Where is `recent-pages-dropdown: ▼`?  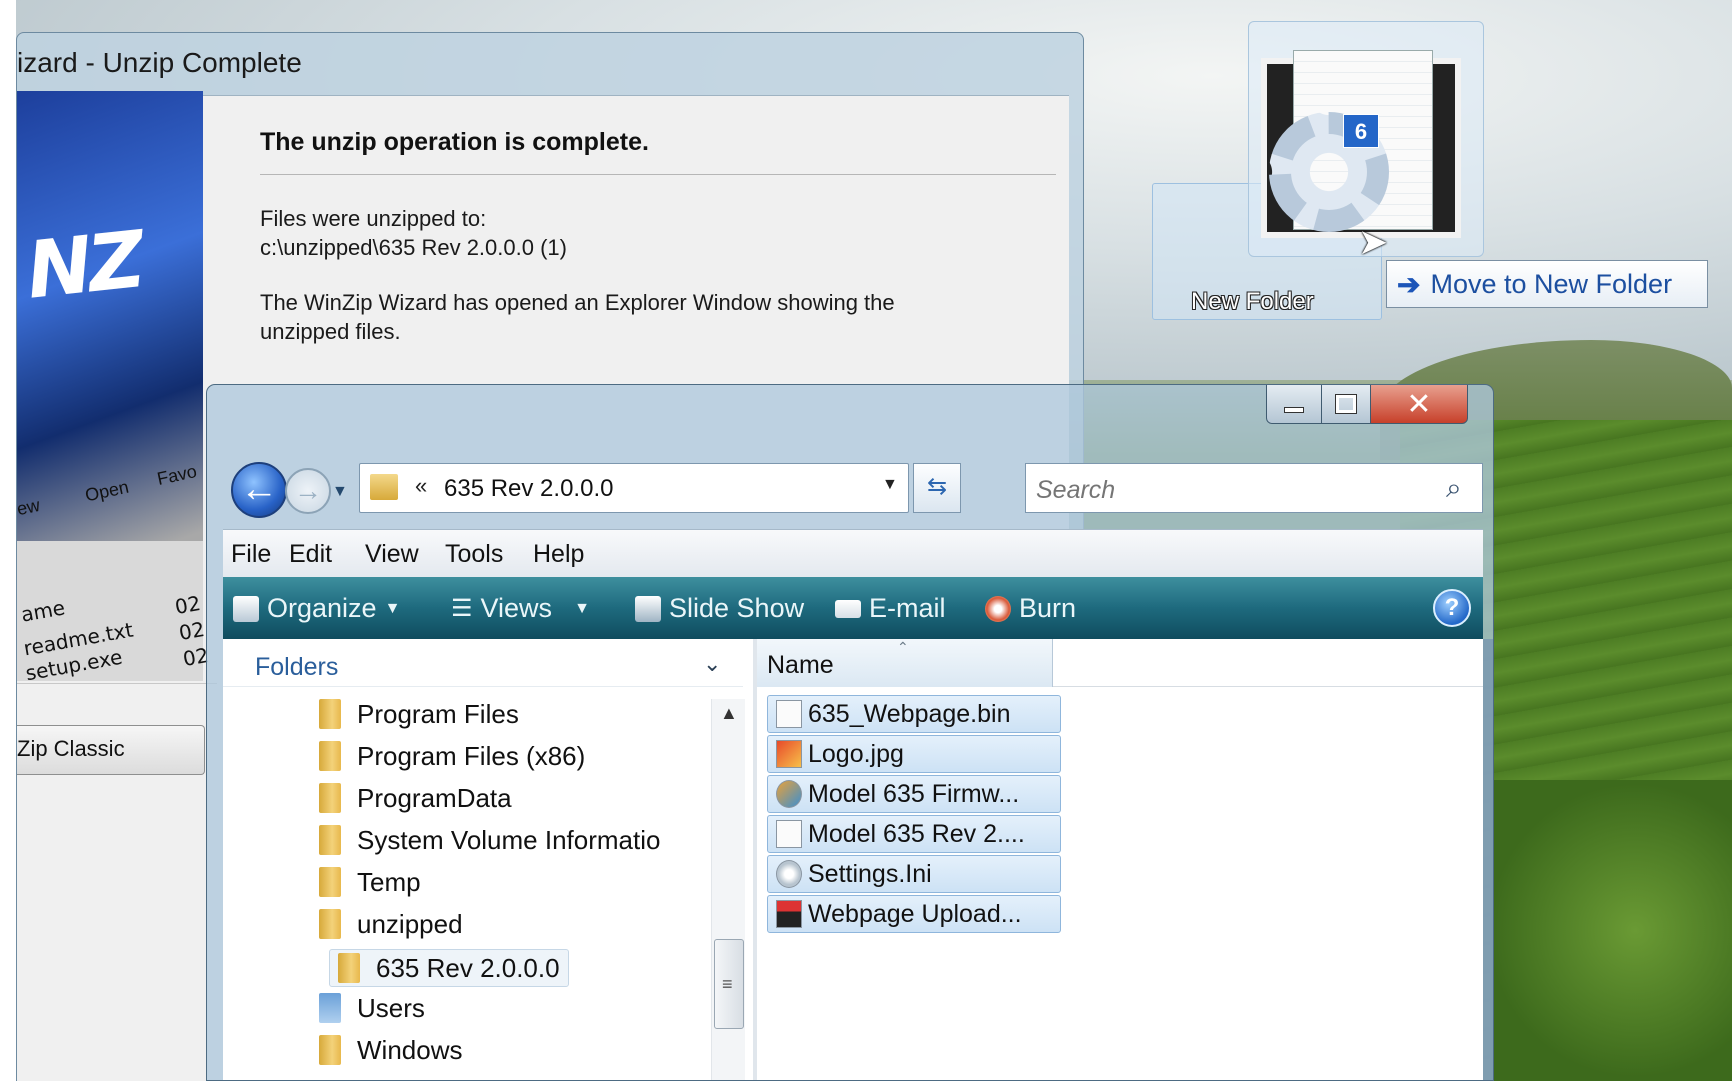
recent-pages-dropdown: ▼ is located at coordinates (340, 492).